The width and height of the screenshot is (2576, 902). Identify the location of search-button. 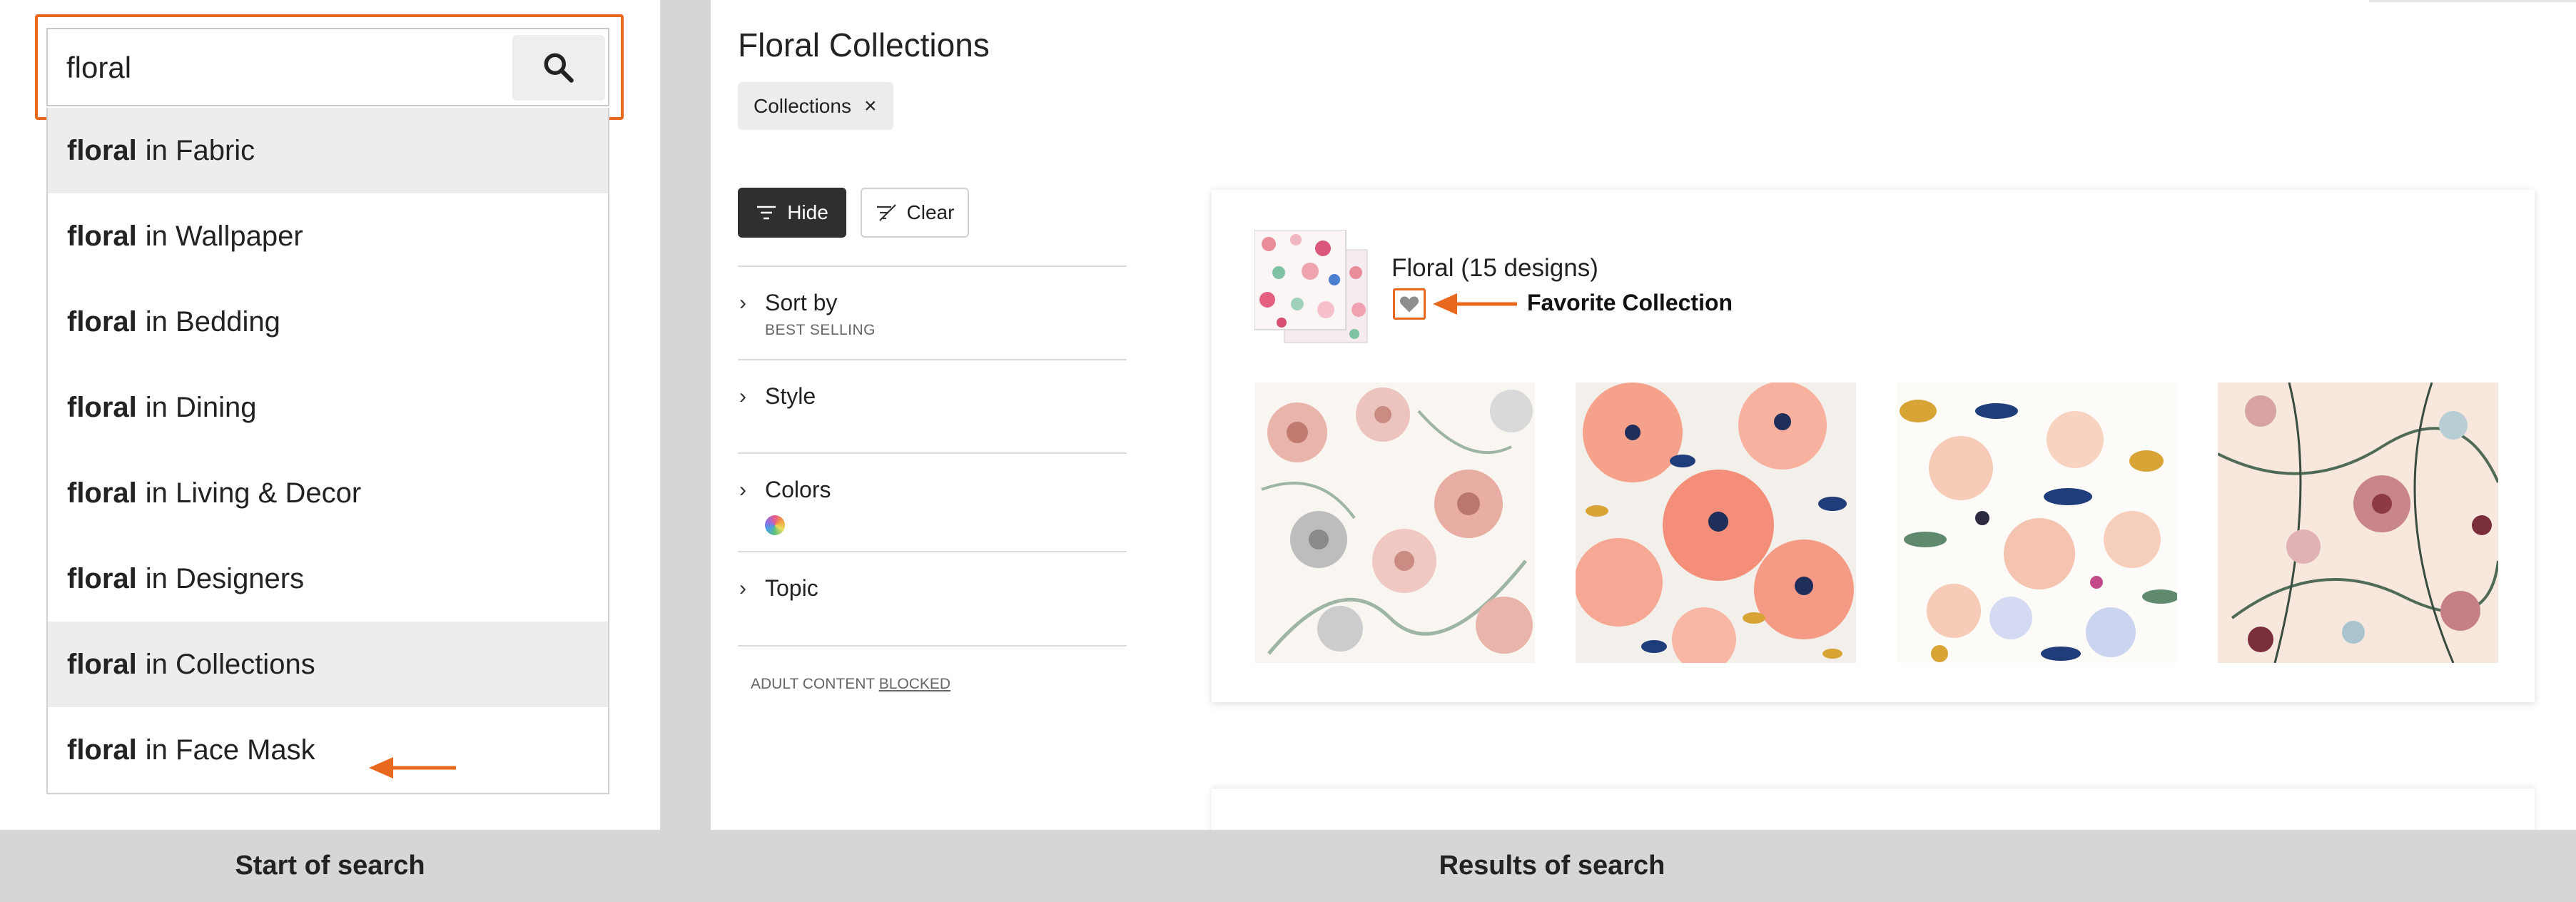
(558, 68).